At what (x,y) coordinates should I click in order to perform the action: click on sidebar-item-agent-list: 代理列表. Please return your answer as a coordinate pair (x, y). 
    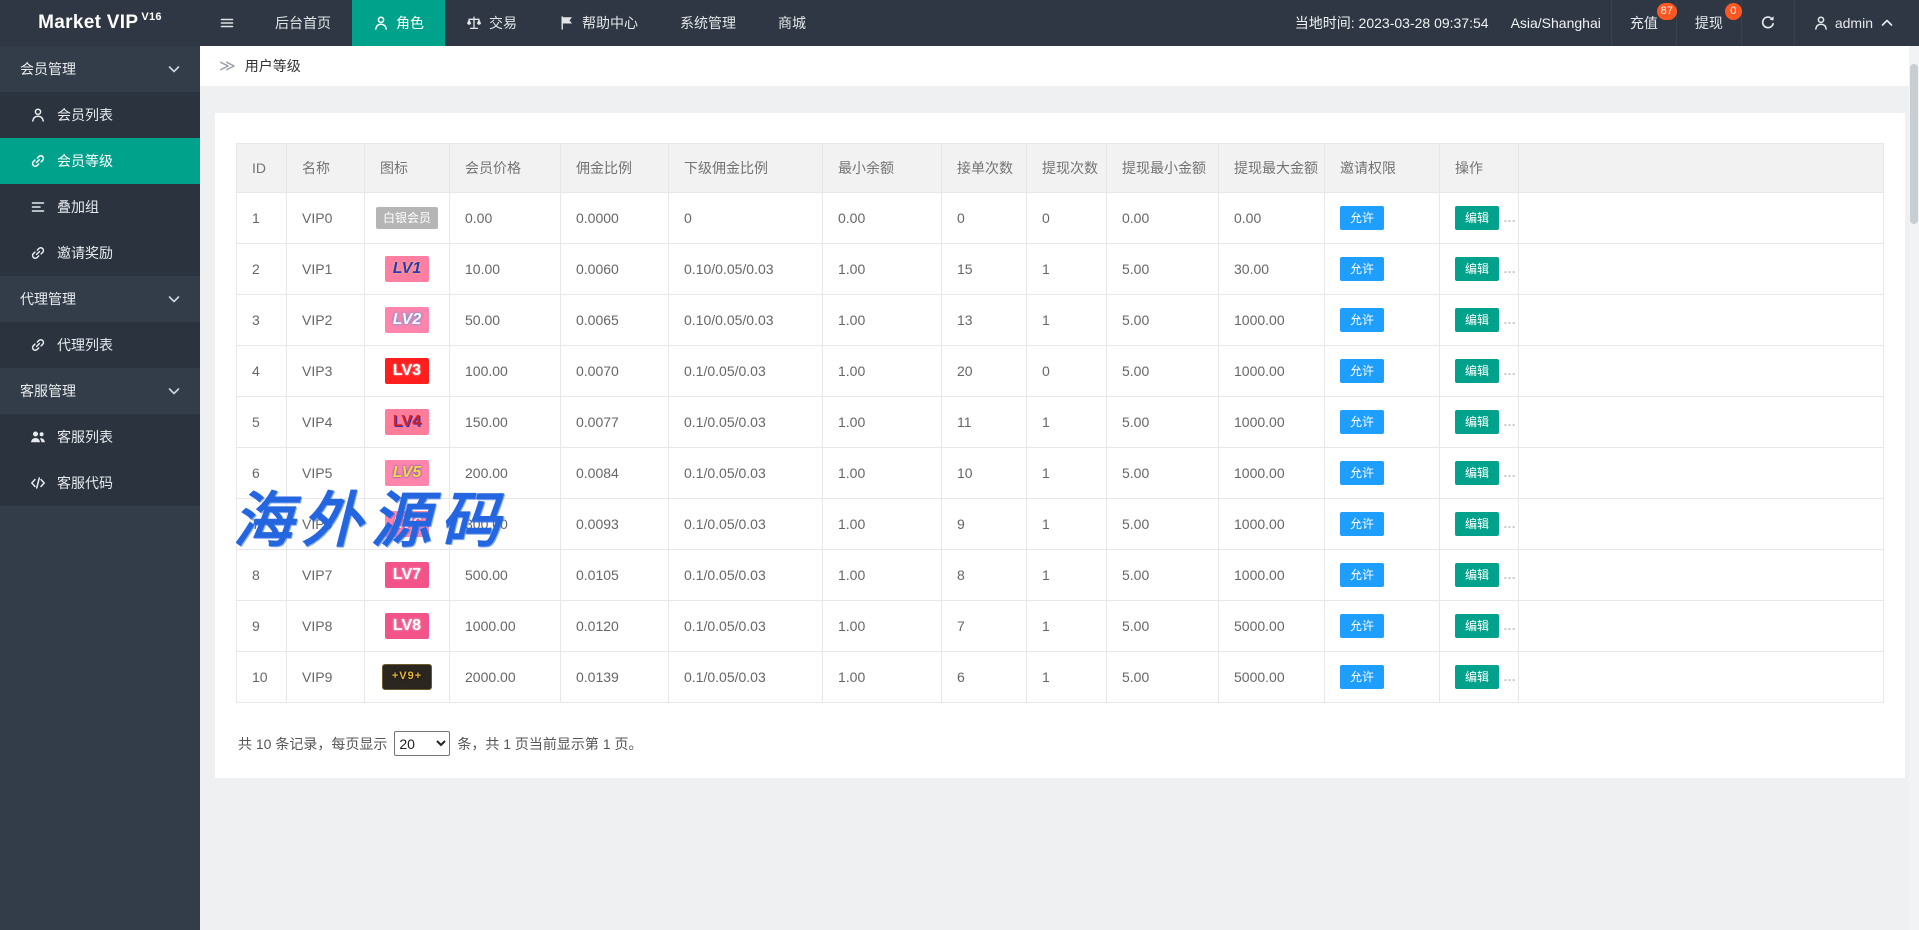
    Looking at the image, I should click on (100, 345).